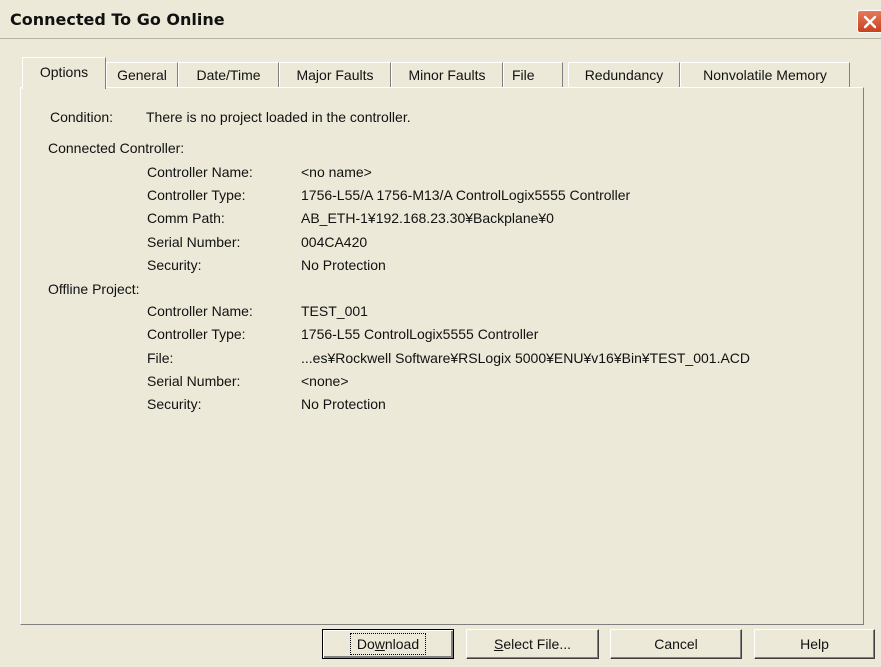  What do you see at coordinates (379, 644) in the screenshot?
I see `download-mnemonic: w` at bounding box center [379, 644].